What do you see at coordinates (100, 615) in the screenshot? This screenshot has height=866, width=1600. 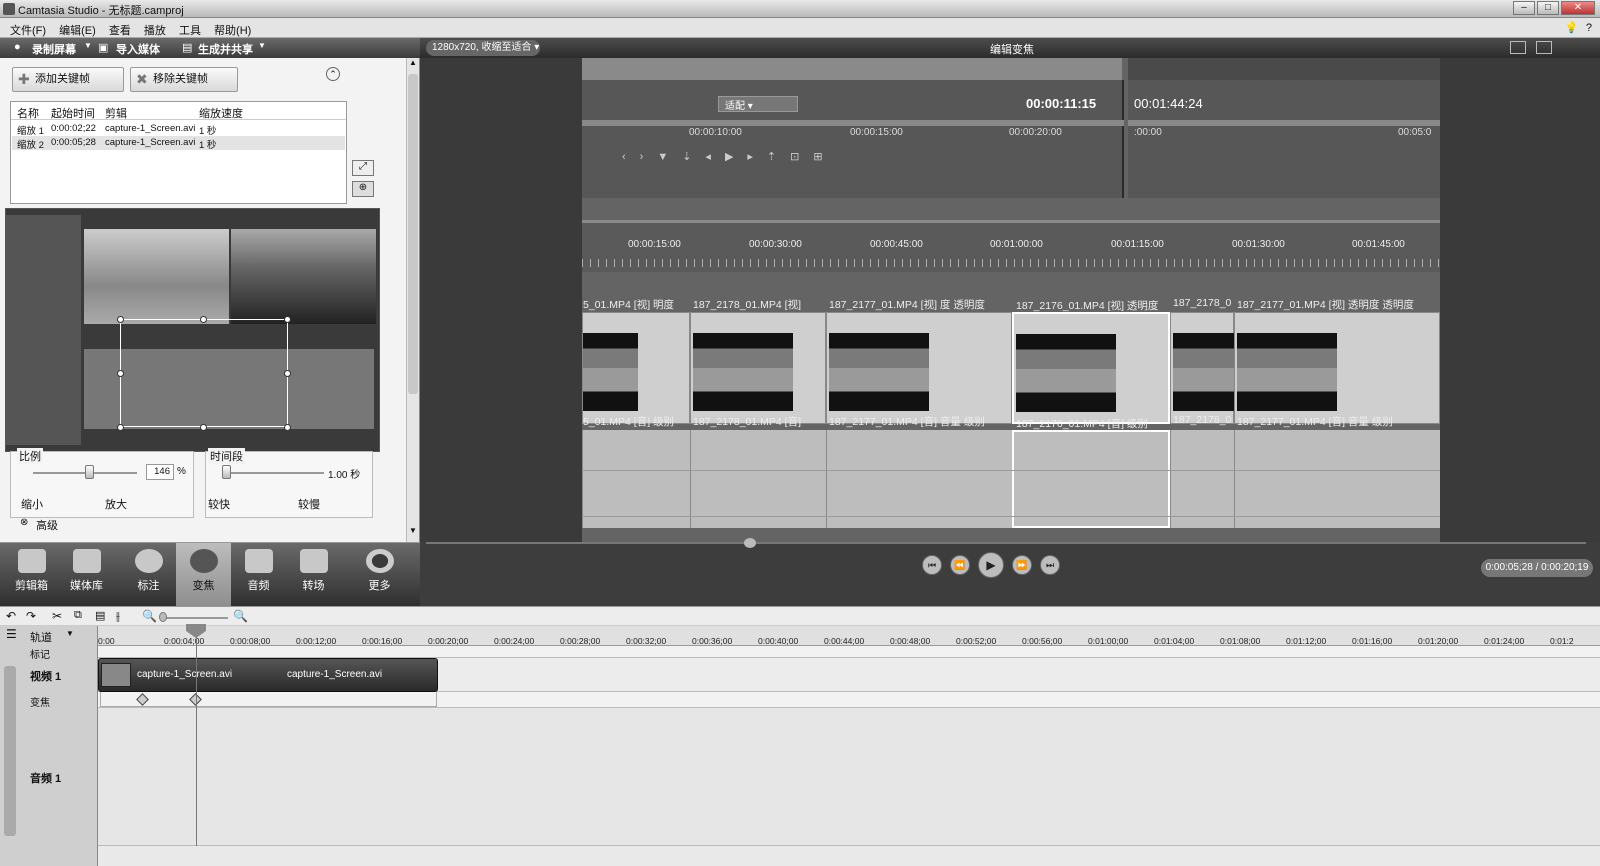 I see `paste-icon: ▤` at bounding box center [100, 615].